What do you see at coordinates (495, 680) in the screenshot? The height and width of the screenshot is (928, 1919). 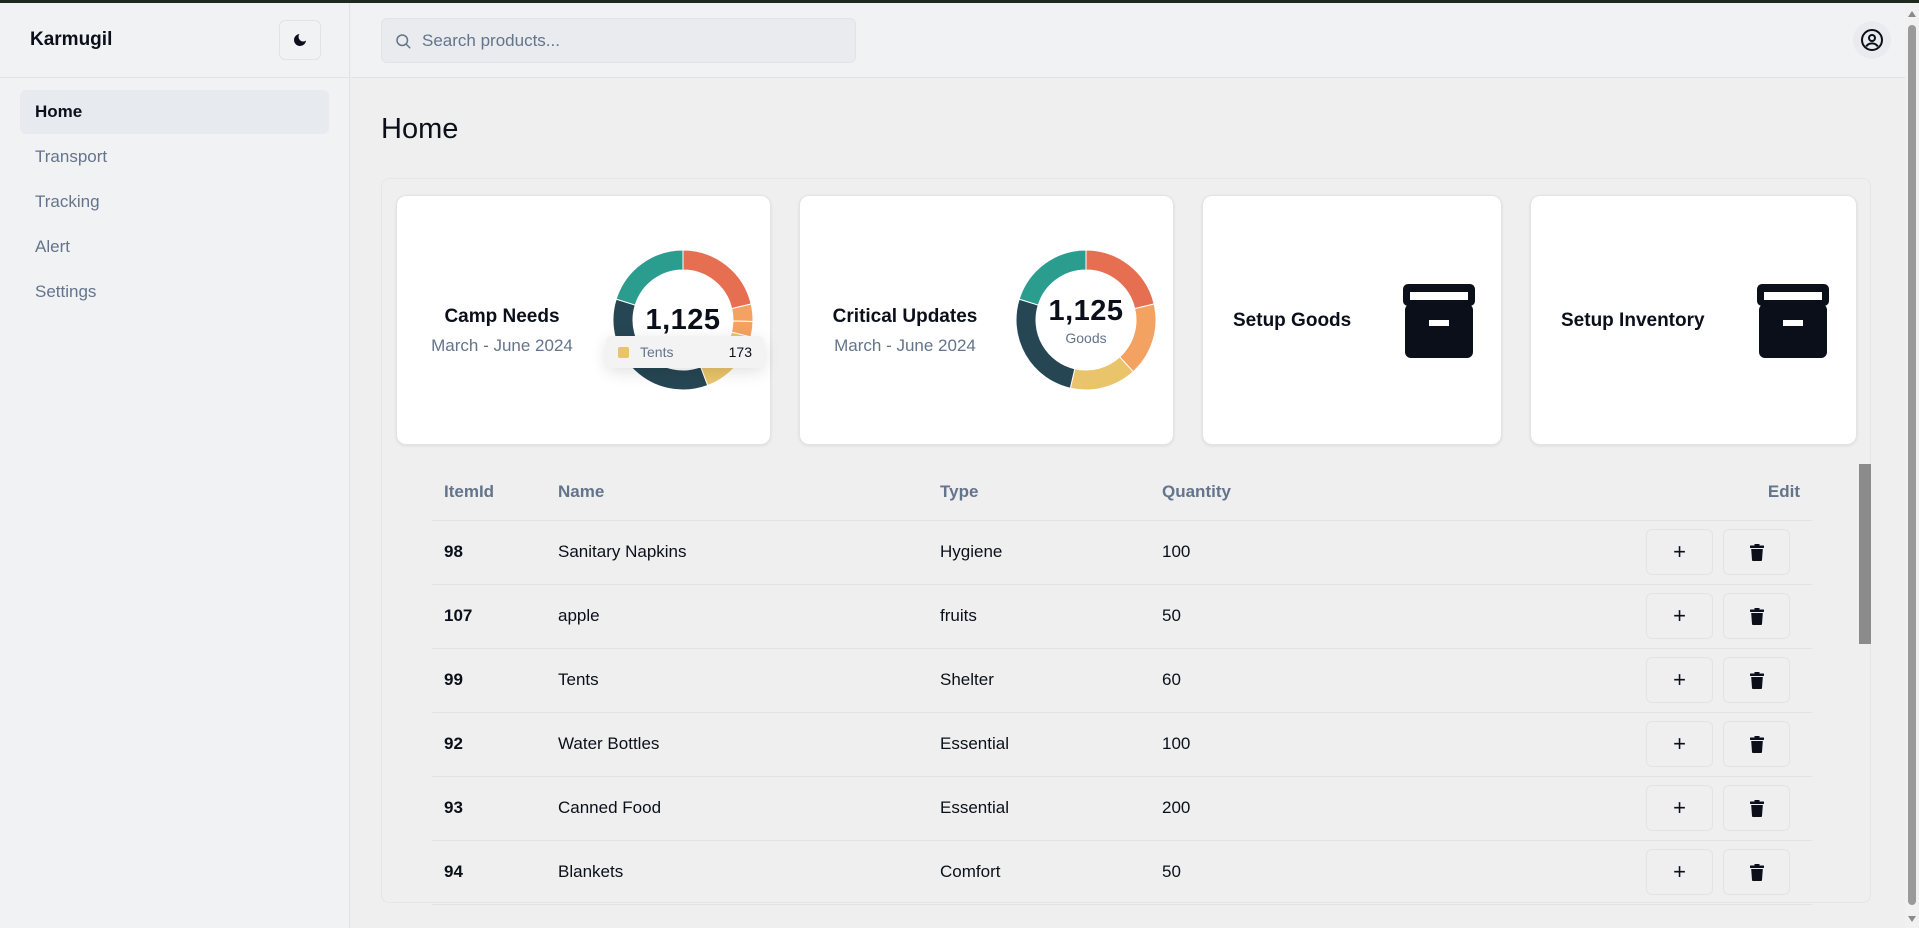 I see `cell-itemid: 99` at bounding box center [495, 680].